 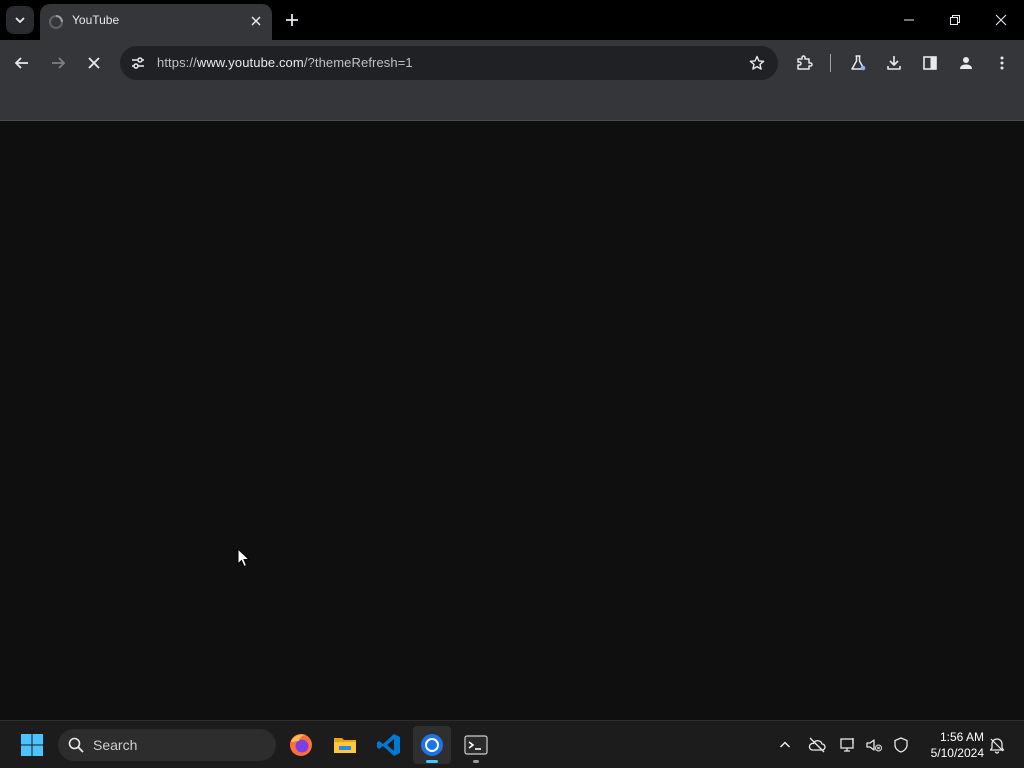 I want to click on tab-search-button, so click(x=20, y=20).